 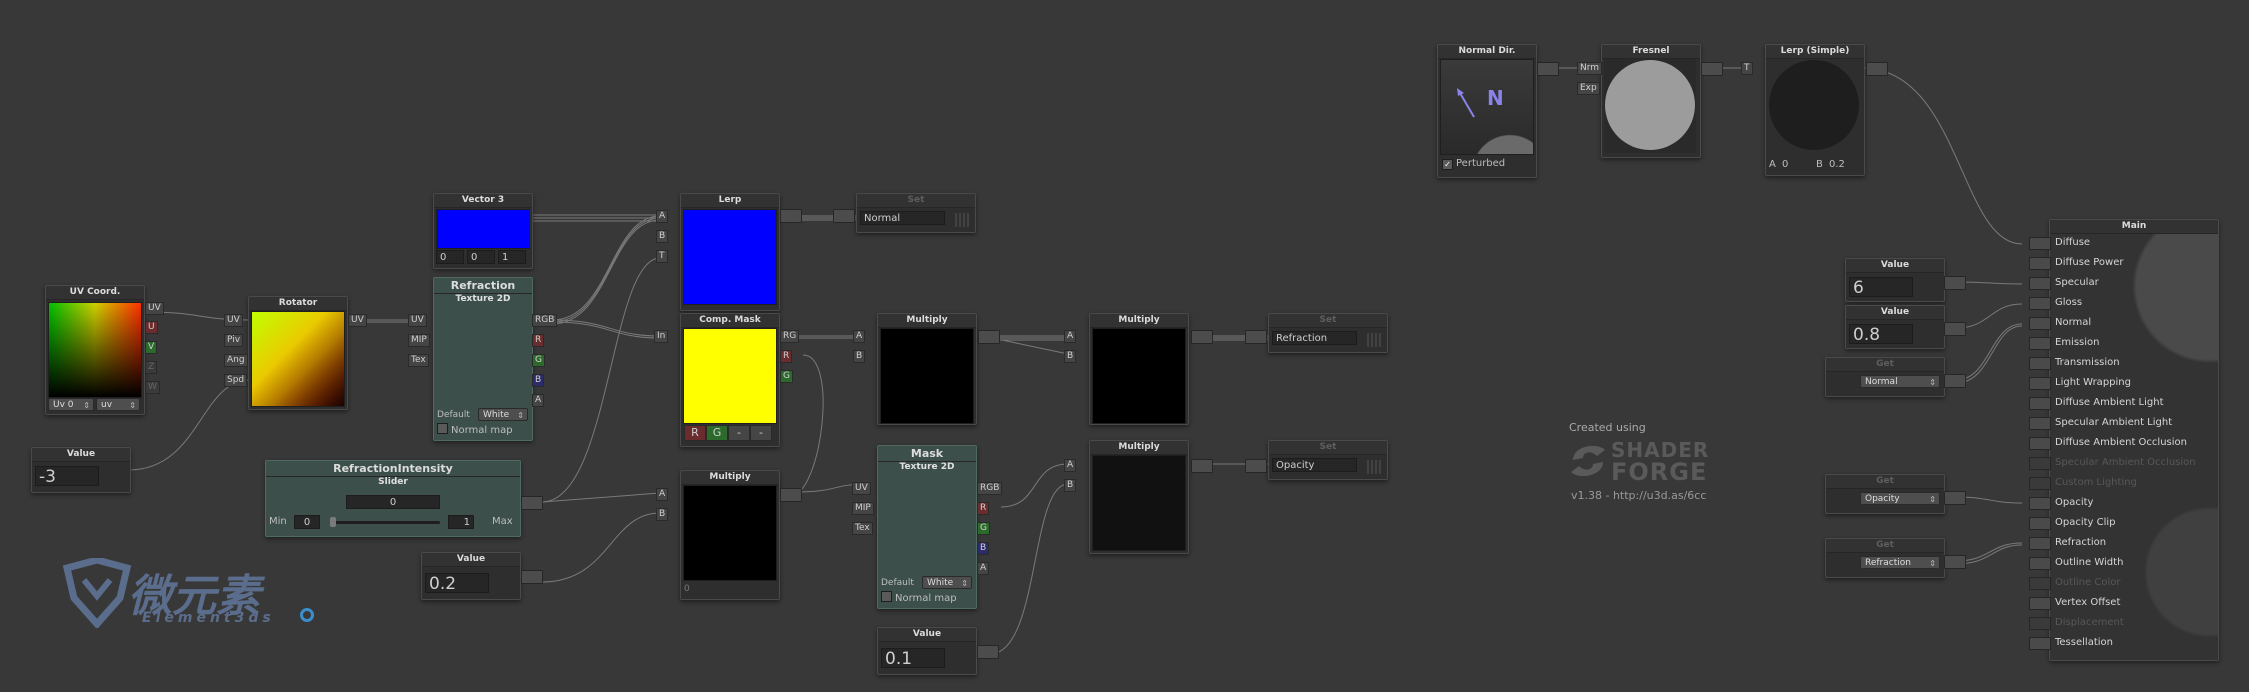 I want to click on main-input-row: Gloss, so click(x=2055, y=303).